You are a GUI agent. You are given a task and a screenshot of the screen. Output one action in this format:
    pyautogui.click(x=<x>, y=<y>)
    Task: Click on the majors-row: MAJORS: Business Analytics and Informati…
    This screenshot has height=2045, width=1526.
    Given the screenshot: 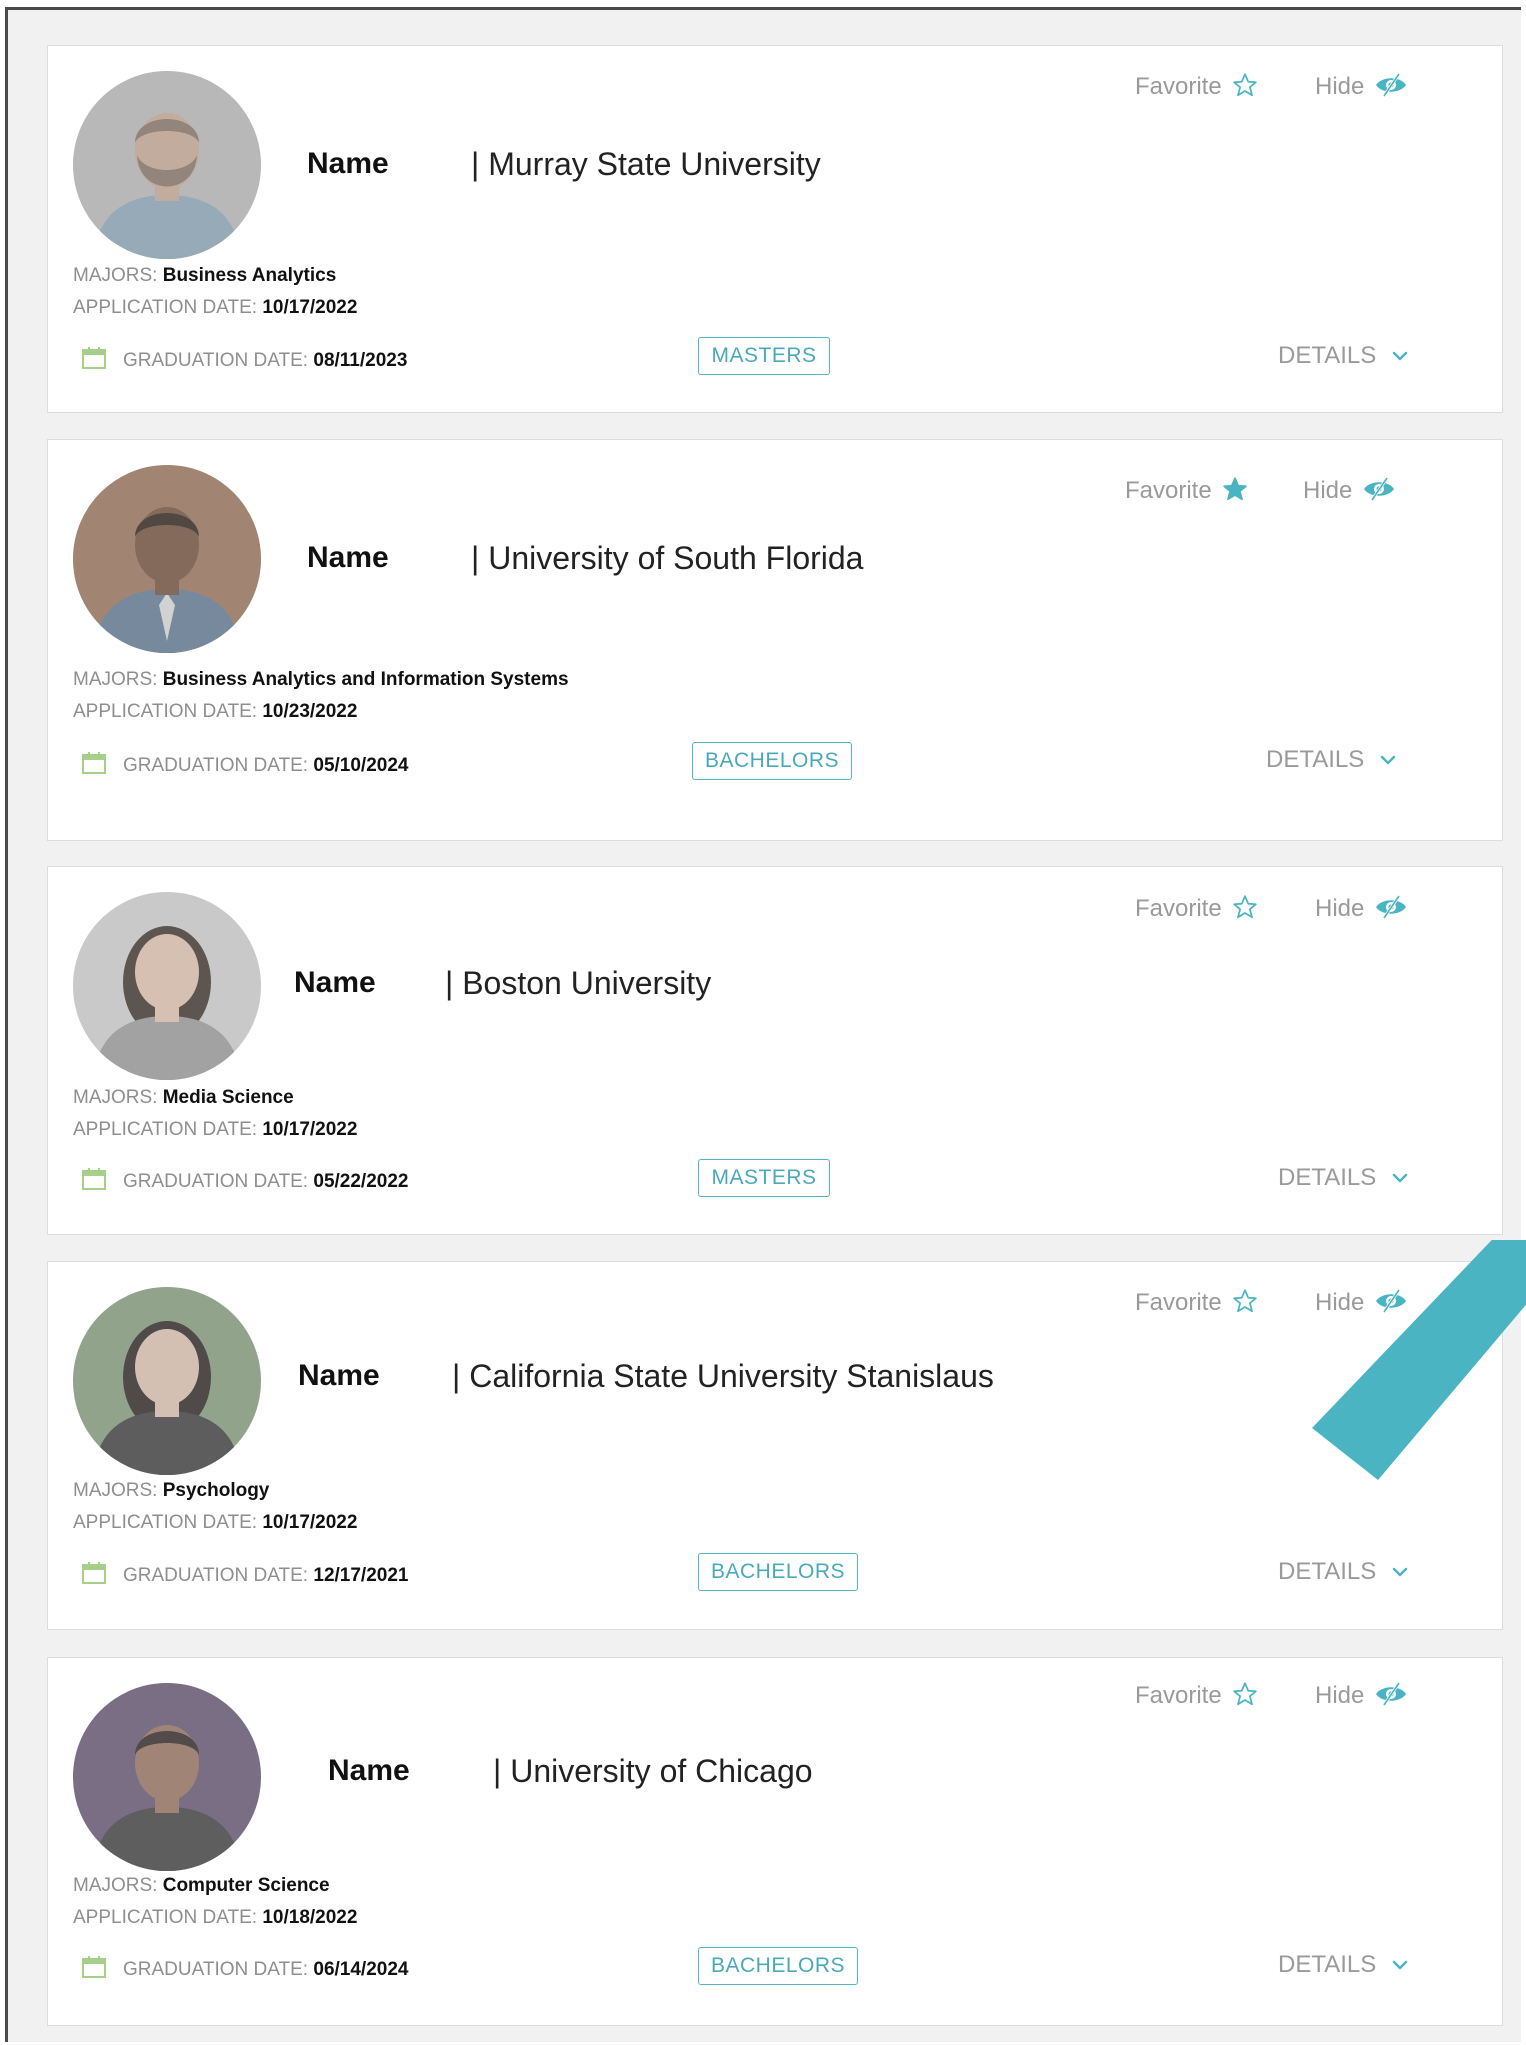 What is the action you would take?
    pyautogui.click(x=321, y=680)
    